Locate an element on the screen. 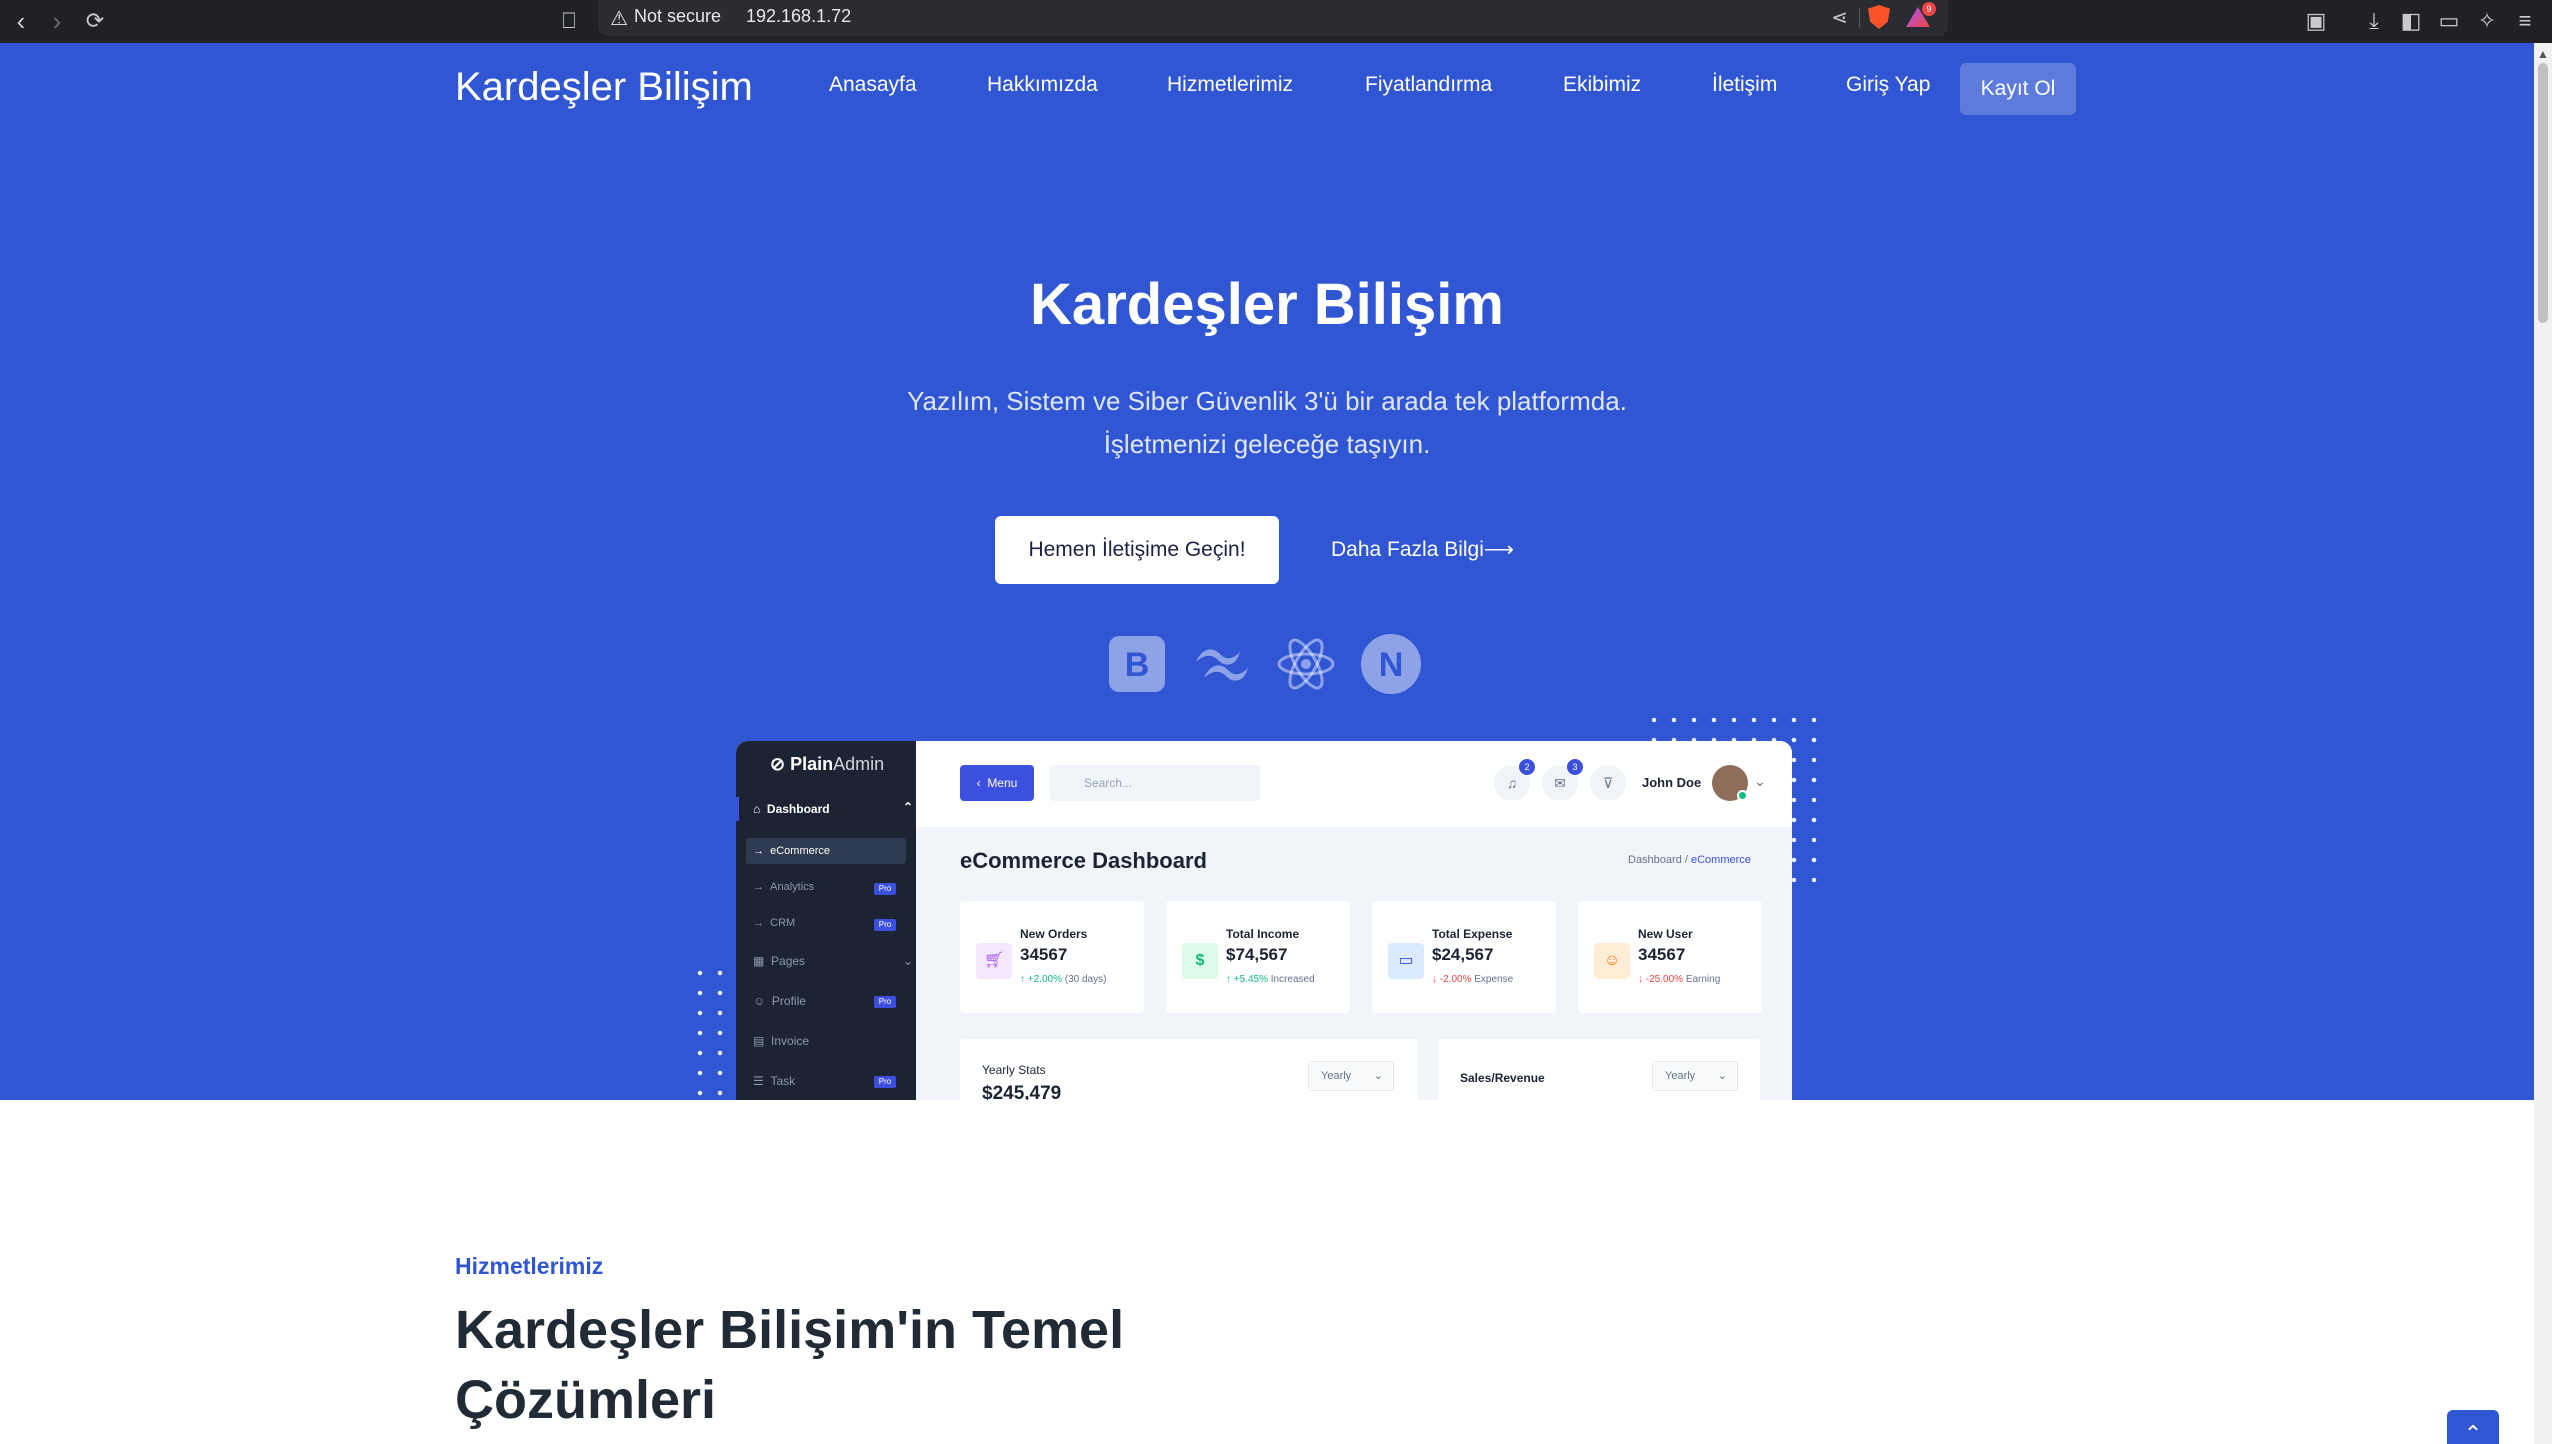 This screenshot has height=1444, width=2552. stat-change: ↓ -2.00% Expense is located at coordinates (1473, 979).